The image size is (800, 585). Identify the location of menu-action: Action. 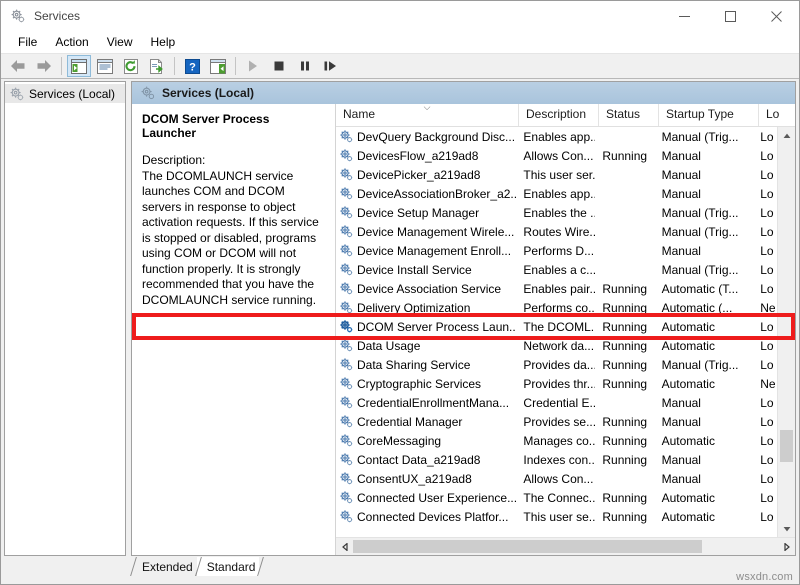
(71, 42).